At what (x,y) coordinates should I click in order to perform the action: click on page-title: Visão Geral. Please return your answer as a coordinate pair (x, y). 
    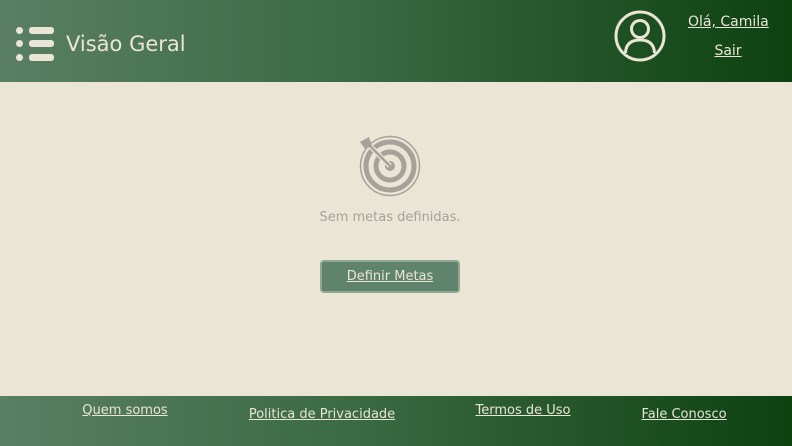
    Looking at the image, I should click on (126, 44).